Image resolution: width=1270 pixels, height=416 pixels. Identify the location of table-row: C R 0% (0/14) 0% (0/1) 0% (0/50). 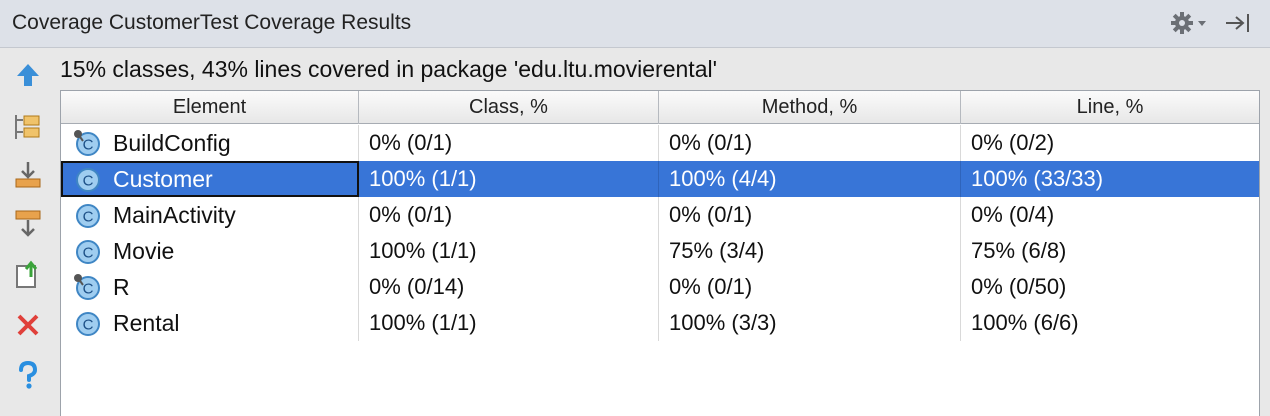
(660, 287).